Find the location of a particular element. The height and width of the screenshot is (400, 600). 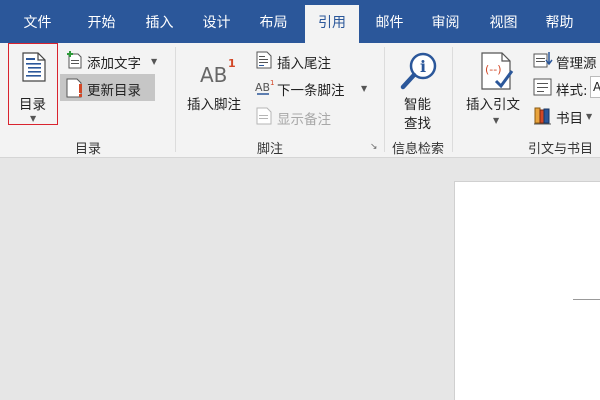

toc-button: 目录 ▼ is located at coordinates (33, 84).